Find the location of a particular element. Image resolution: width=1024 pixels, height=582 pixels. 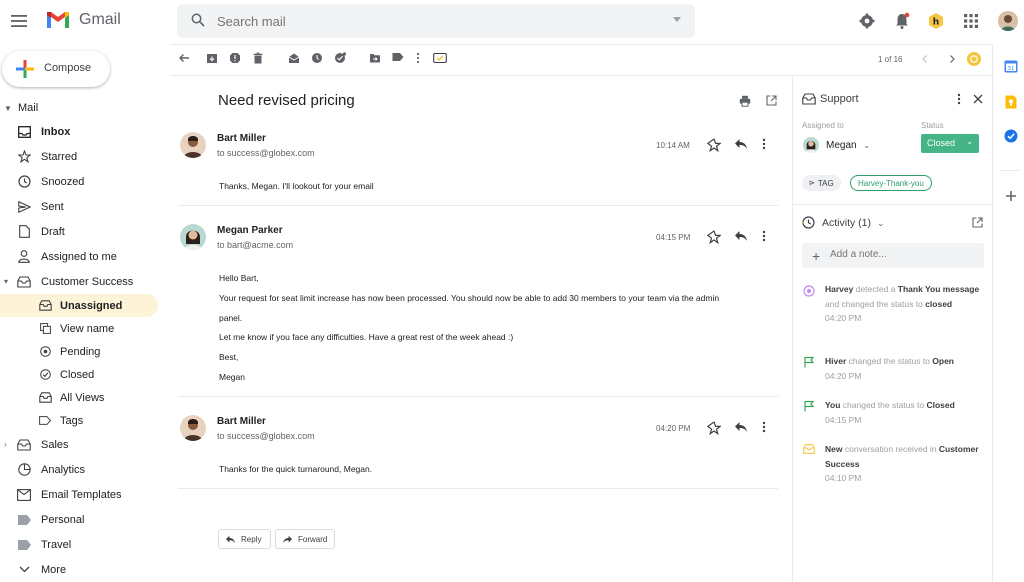

pending-icon is located at coordinates (45, 352).